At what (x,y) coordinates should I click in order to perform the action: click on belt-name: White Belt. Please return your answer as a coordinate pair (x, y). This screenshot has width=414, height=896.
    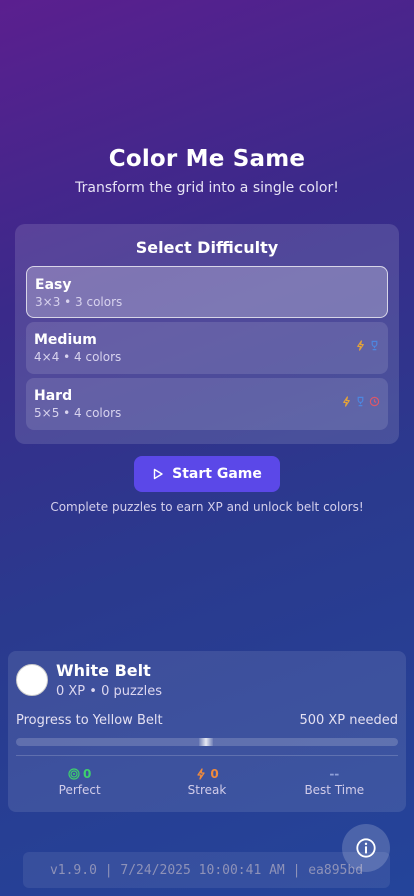
    Looking at the image, I should click on (103, 670).